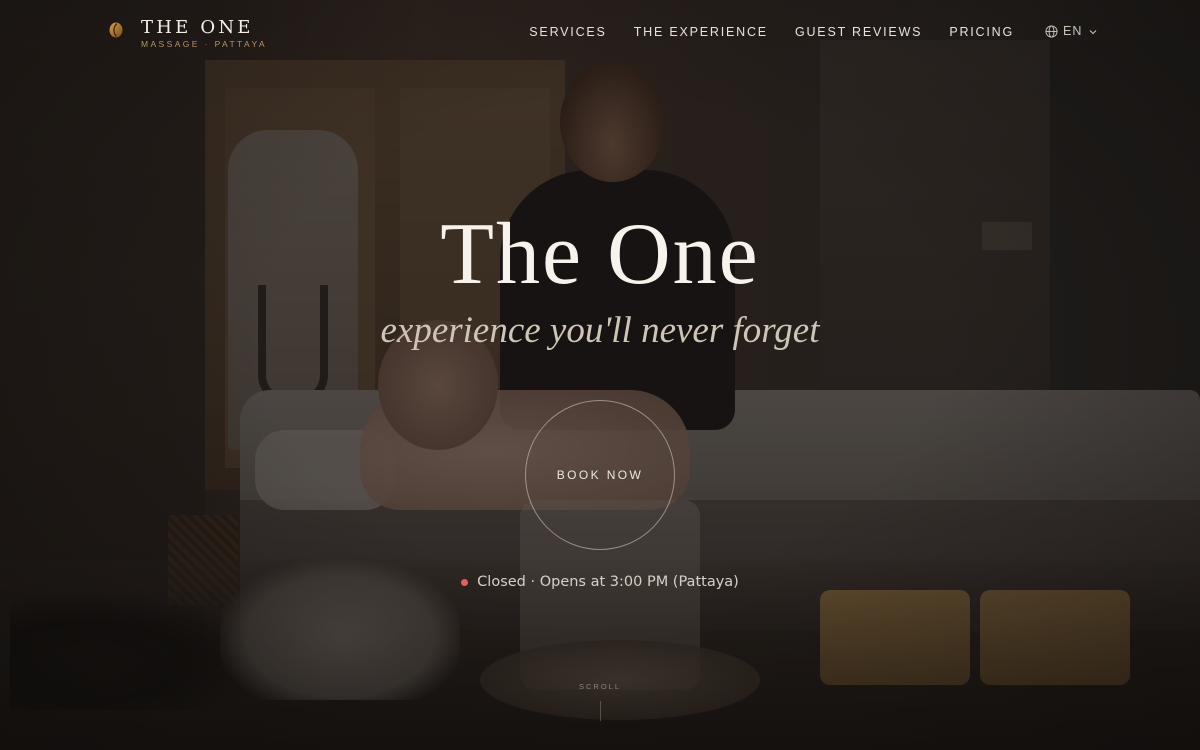  I want to click on book-now-label: BOOK NOW, so click(600, 475).